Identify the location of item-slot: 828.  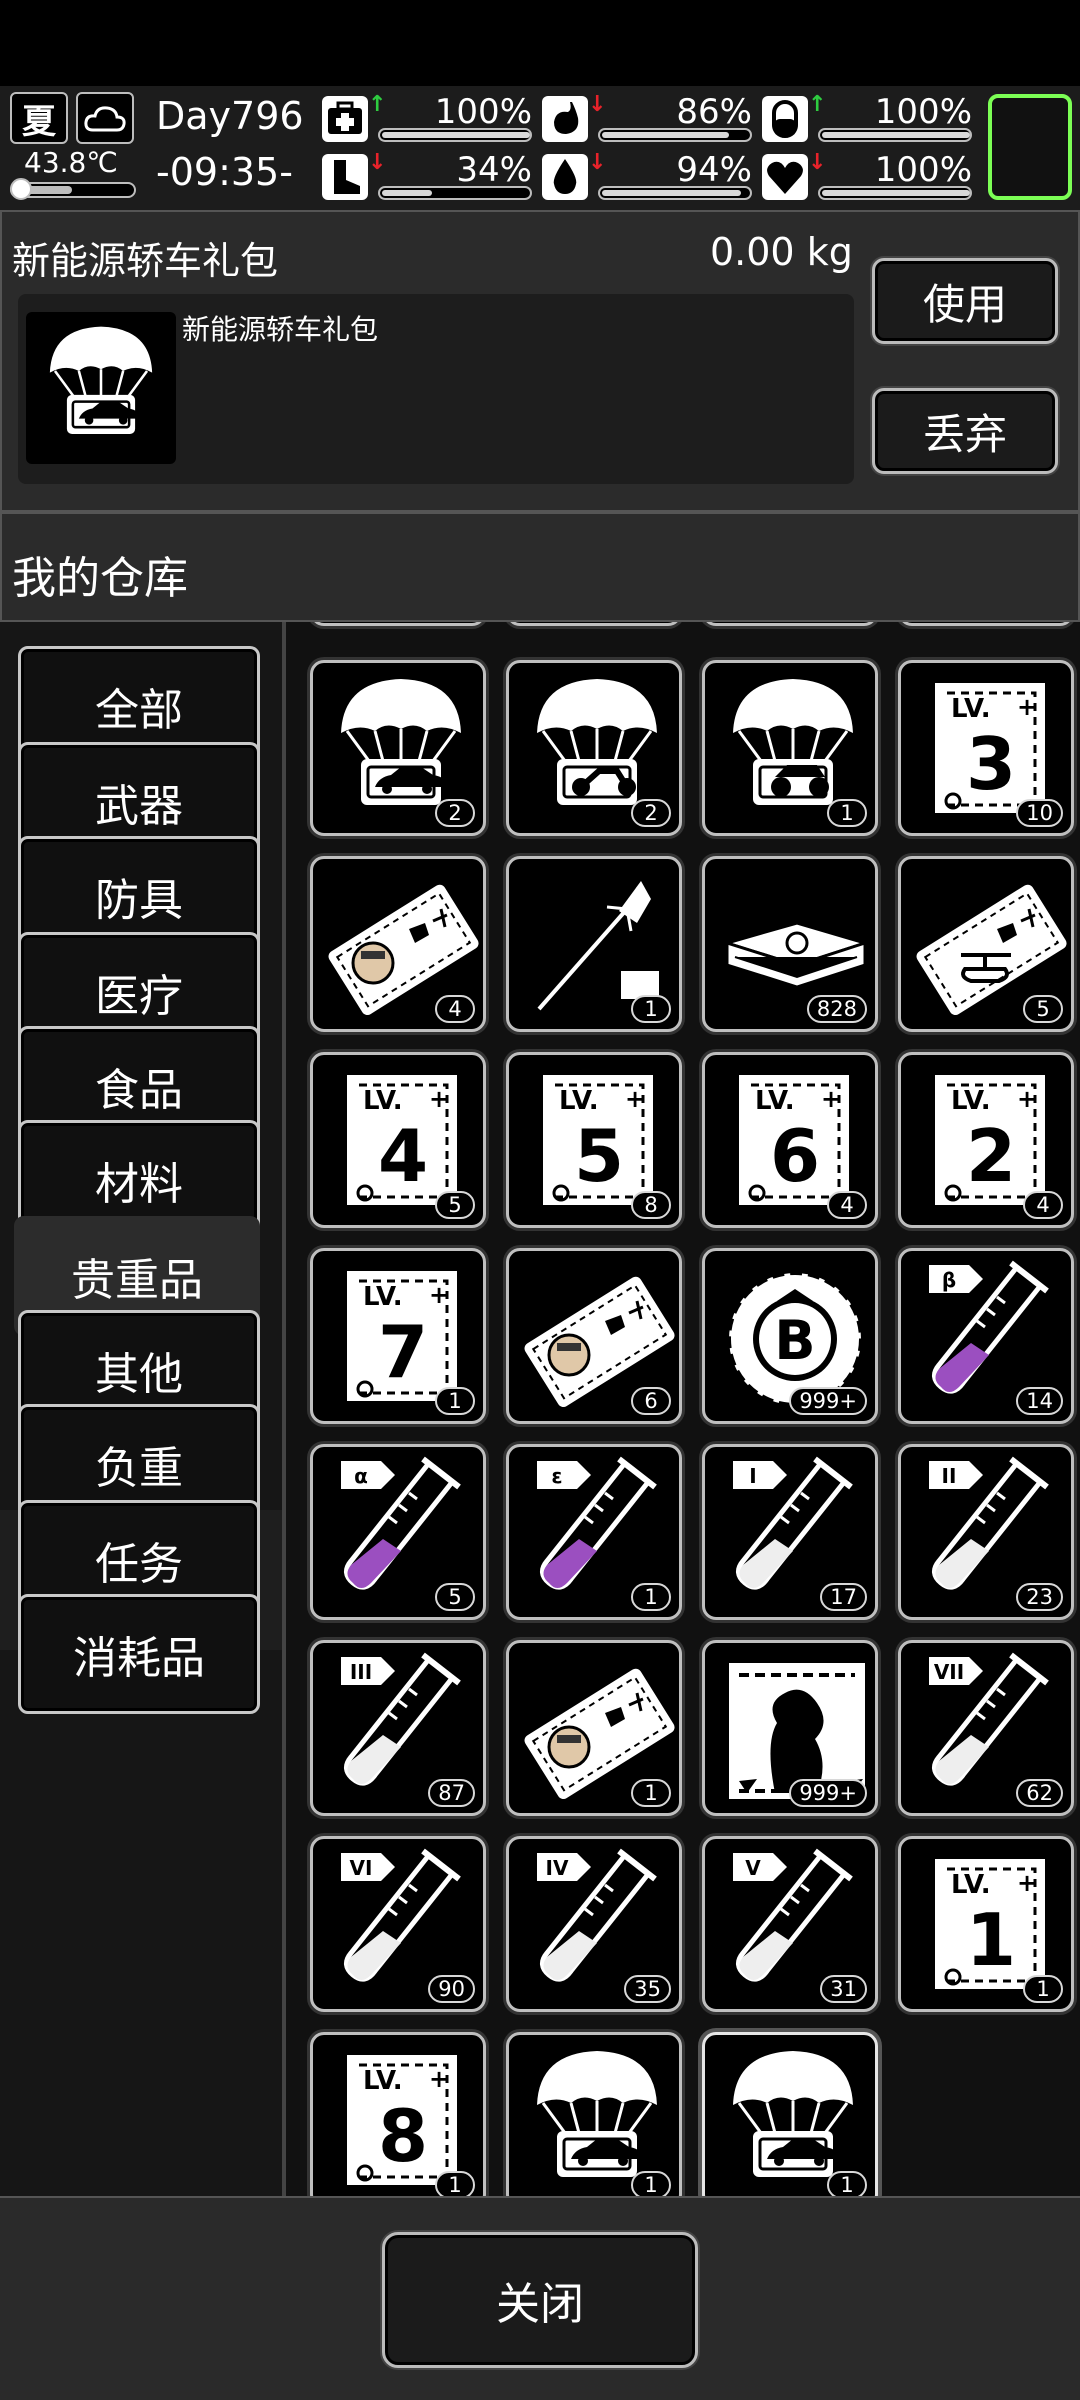
(790, 944).